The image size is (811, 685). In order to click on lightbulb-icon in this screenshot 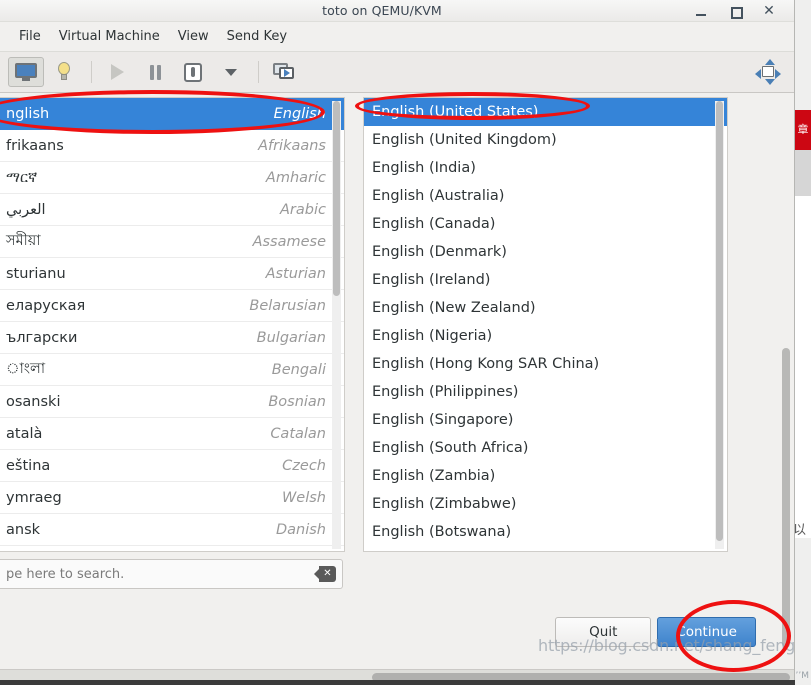, I will do `click(64, 72)`.